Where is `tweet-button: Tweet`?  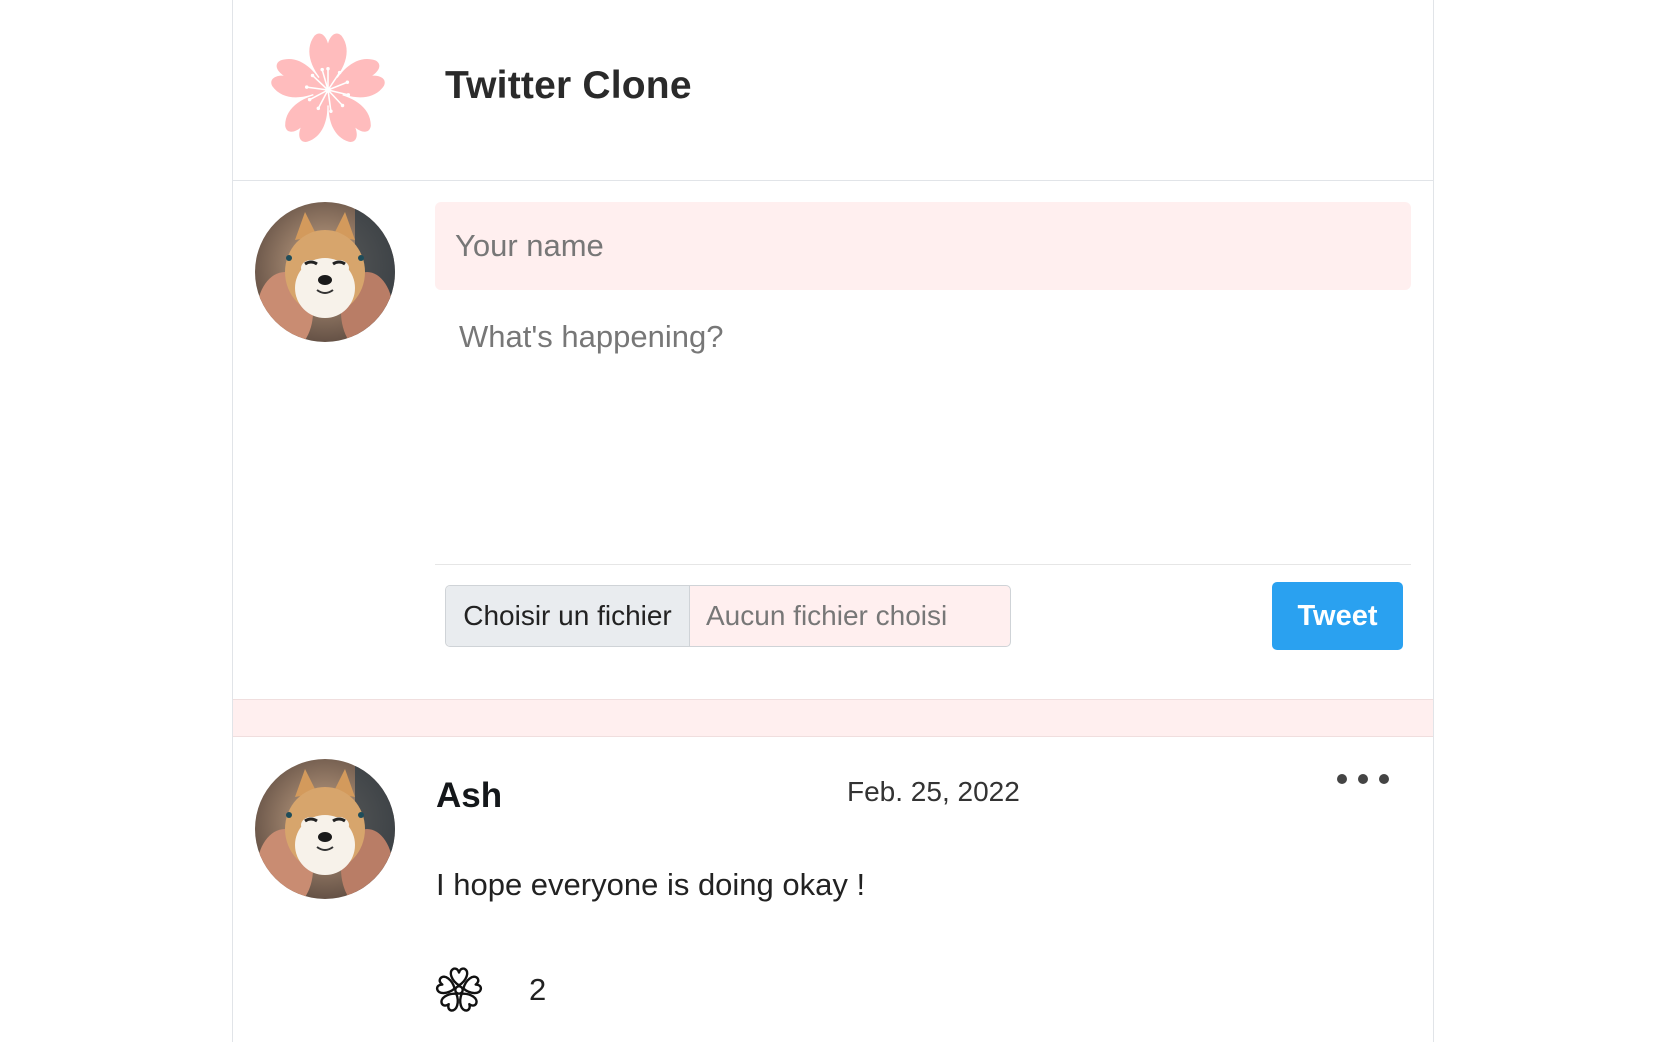
tweet-button: Tweet is located at coordinates (1337, 616).